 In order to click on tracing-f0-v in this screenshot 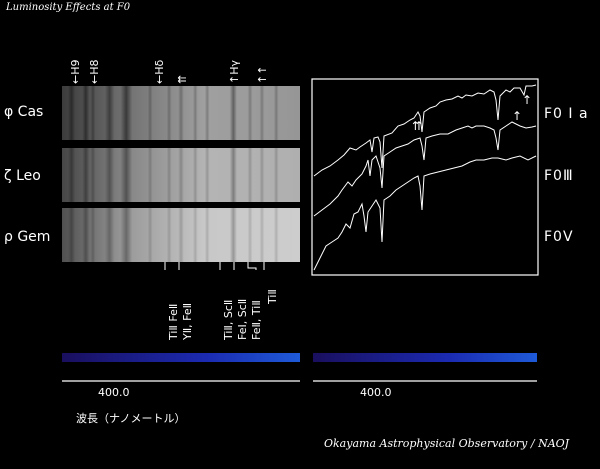, I will do `click(425, 213)`.